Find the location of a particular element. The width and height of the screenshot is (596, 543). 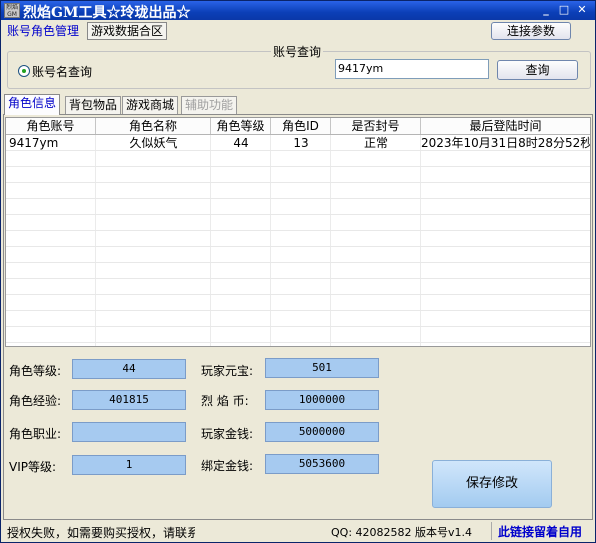

cell-role-id: 13 is located at coordinates (301, 143).